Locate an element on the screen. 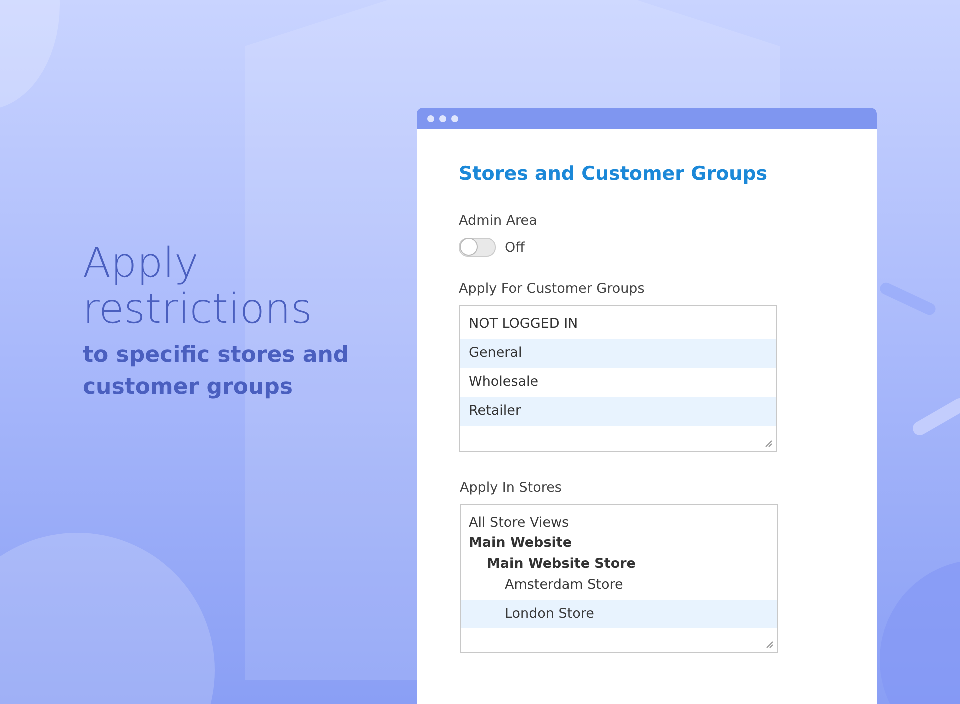 The height and width of the screenshot is (704, 960). section-title: Stores and Customer Groups is located at coordinates (613, 174).